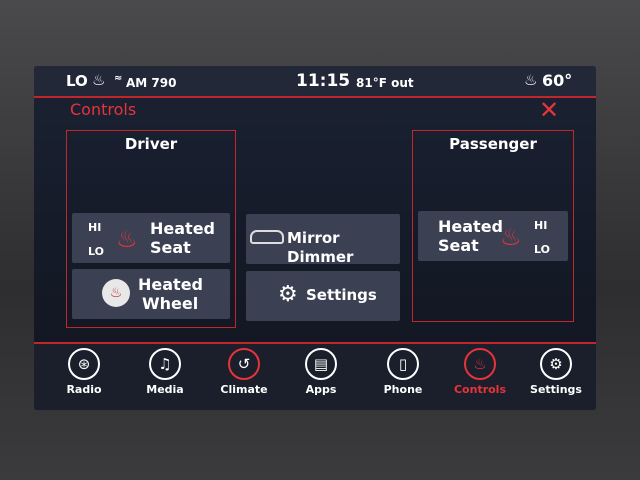 The width and height of the screenshot is (640, 480). Describe the element at coordinates (182, 228) in the screenshot. I see `driver-seat-label-line1: Heated` at that location.